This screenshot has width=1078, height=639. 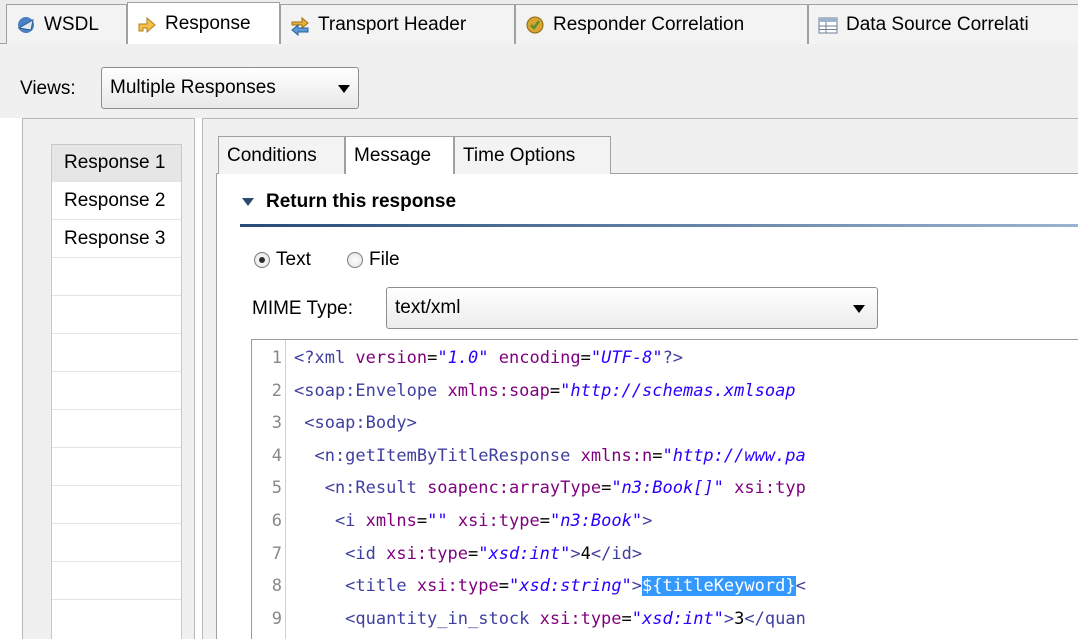 I want to click on response-arrow-icon, so click(x=147, y=24).